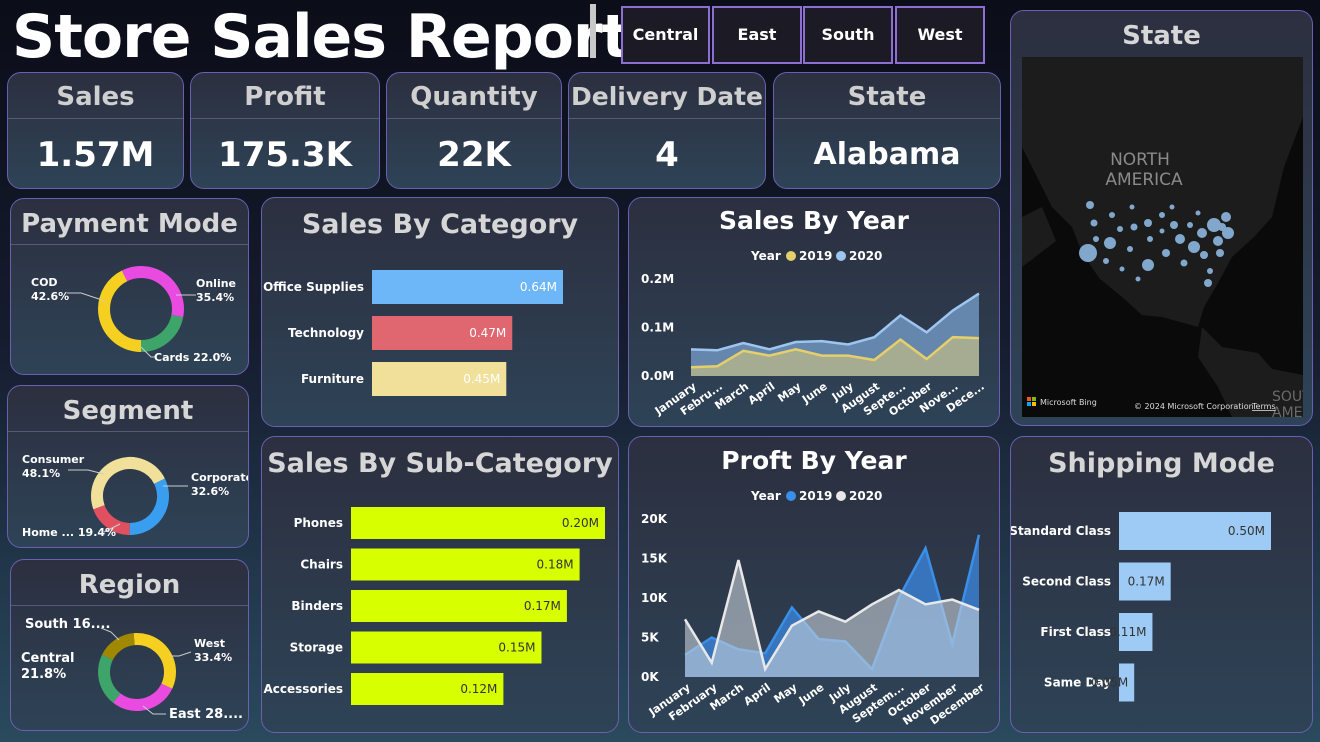  Describe the element at coordinates (481, 379) in the screenshot. I see `bar-value-label: 0.45M` at that location.